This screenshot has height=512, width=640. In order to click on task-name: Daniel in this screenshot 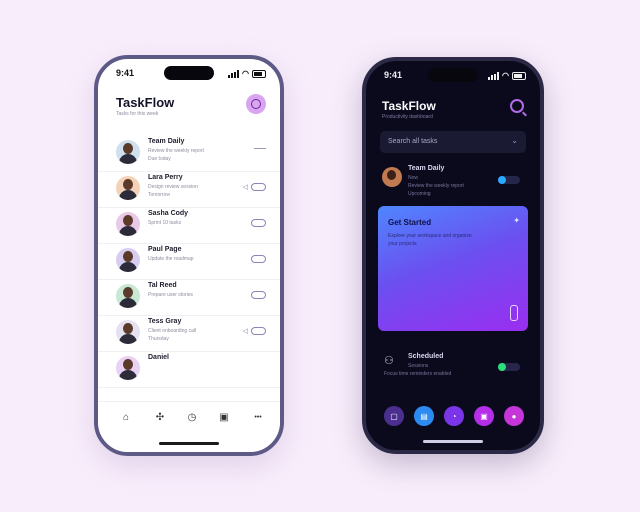, I will do `click(159, 357)`.